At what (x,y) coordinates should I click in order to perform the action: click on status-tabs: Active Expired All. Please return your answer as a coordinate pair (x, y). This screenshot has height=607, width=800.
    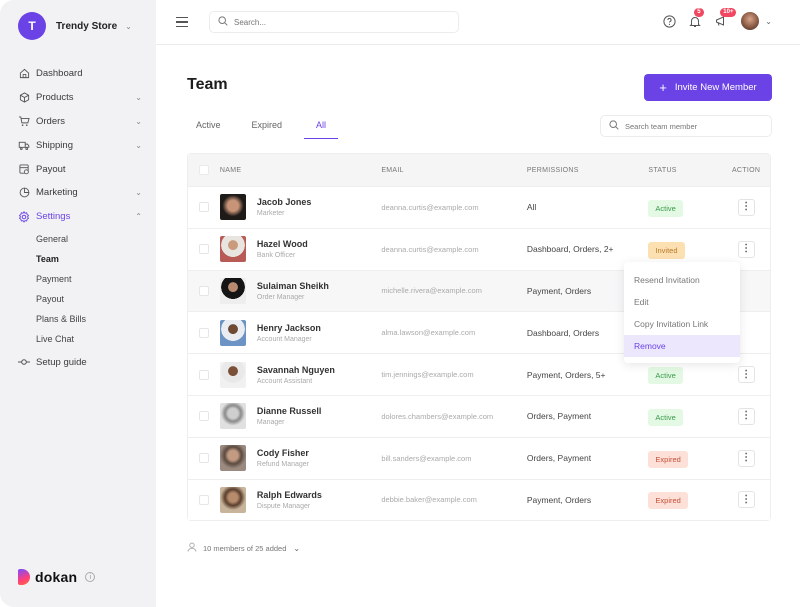
    Looking at the image, I should click on (269, 125).